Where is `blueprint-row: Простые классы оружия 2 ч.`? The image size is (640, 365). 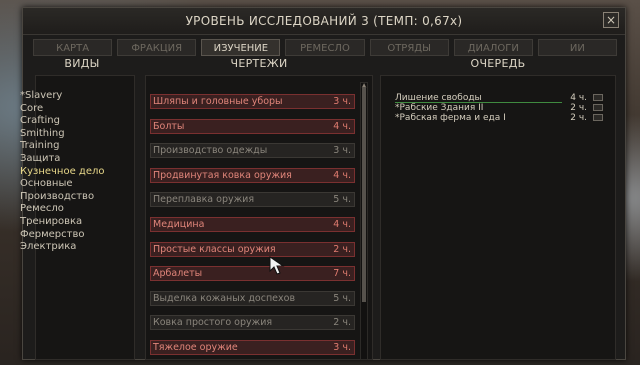
blueprint-row: Простые классы оружия 2 ч. is located at coordinates (252, 249).